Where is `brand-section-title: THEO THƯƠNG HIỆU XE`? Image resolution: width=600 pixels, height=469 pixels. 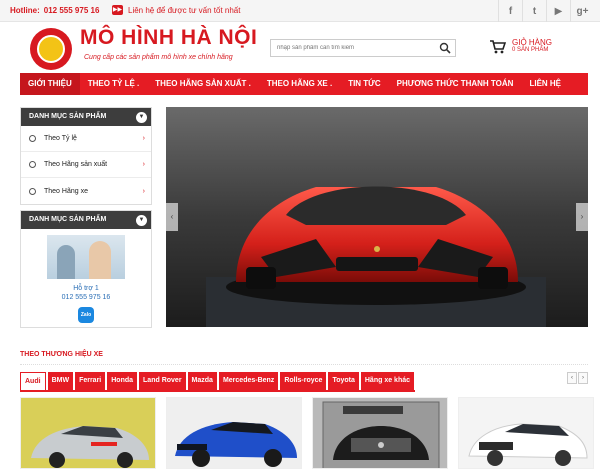 brand-section-title: THEO THƯƠNG HIỆU XE is located at coordinates (61, 354).